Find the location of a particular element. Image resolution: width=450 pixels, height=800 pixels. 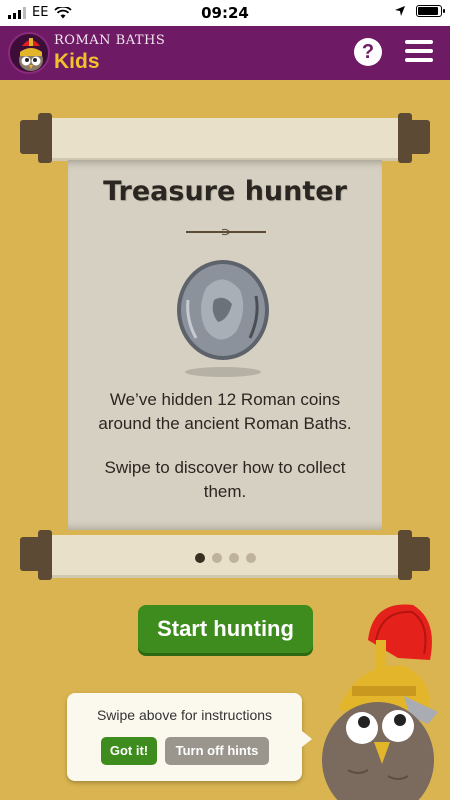

status-right is located at coordinates (419, 11).